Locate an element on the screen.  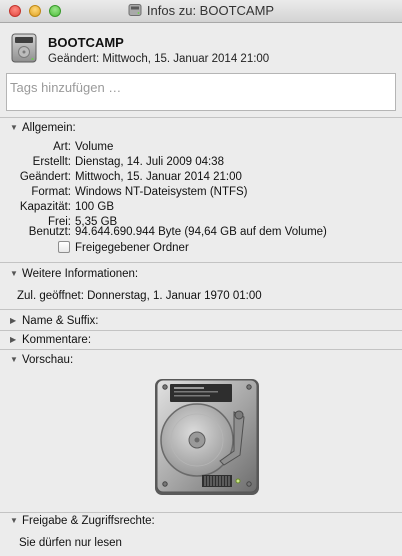
section-name-suffix-toggle: ▶ Name & Suffix: is located at coordinates (54, 321).